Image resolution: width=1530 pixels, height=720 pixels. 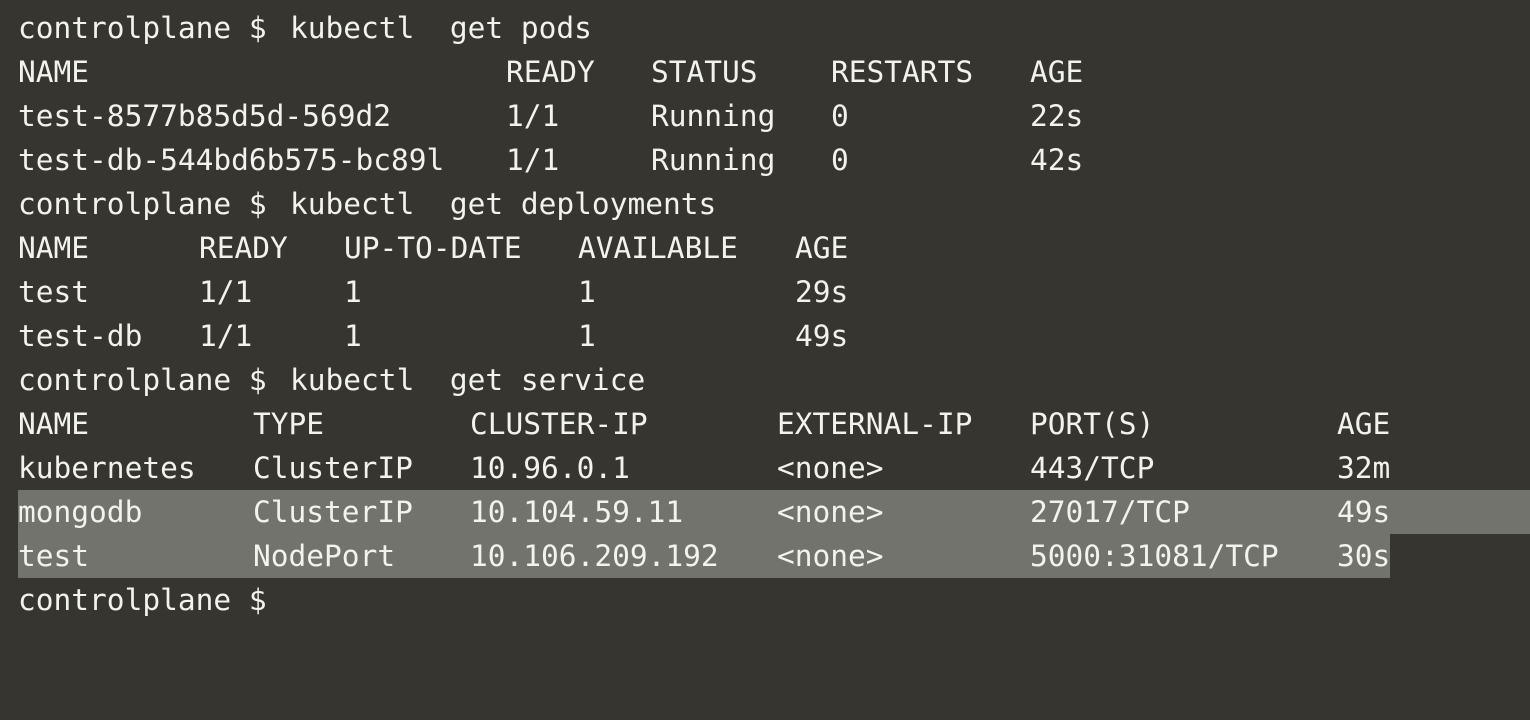 What do you see at coordinates (765, 204) in the screenshot?
I see `command-line: controlplane $ kubectl get deployments` at bounding box center [765, 204].